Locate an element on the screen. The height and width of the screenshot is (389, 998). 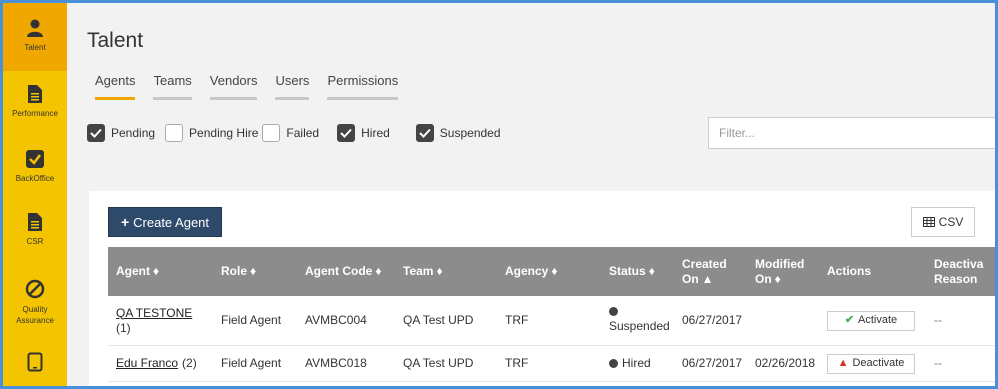
create-agent-button: + Create Agent is located at coordinates (165, 222).